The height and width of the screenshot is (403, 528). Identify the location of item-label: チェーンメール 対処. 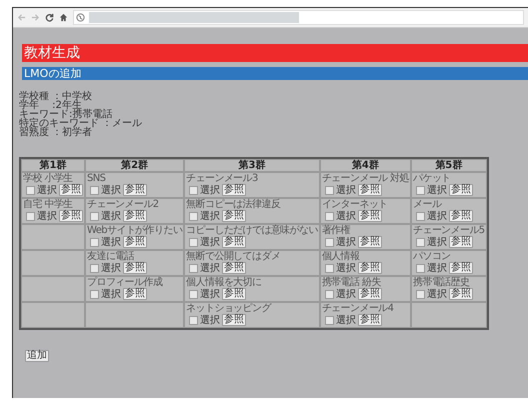
(365, 178).